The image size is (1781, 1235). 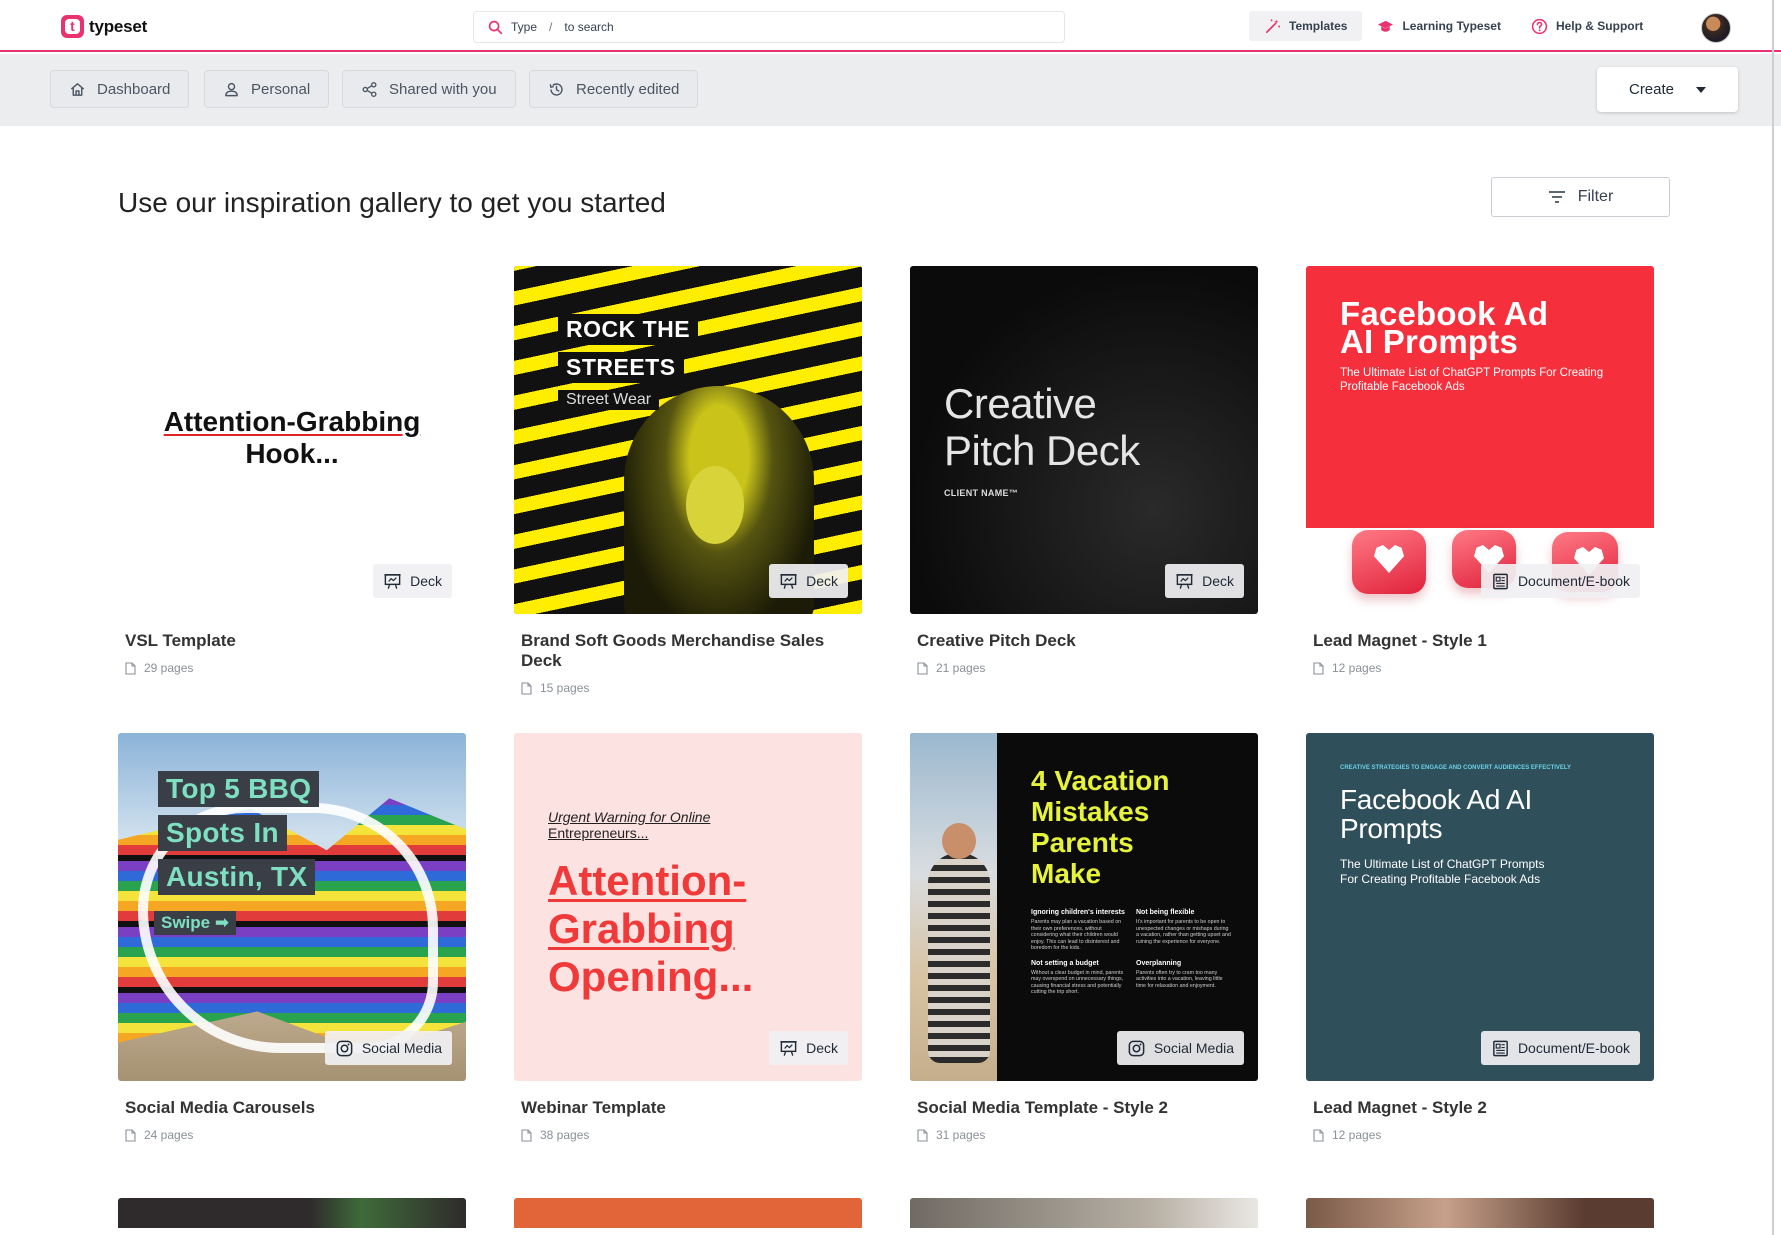 What do you see at coordinates (104, 26) in the screenshot?
I see `typeset-logo: t typeset` at bounding box center [104, 26].